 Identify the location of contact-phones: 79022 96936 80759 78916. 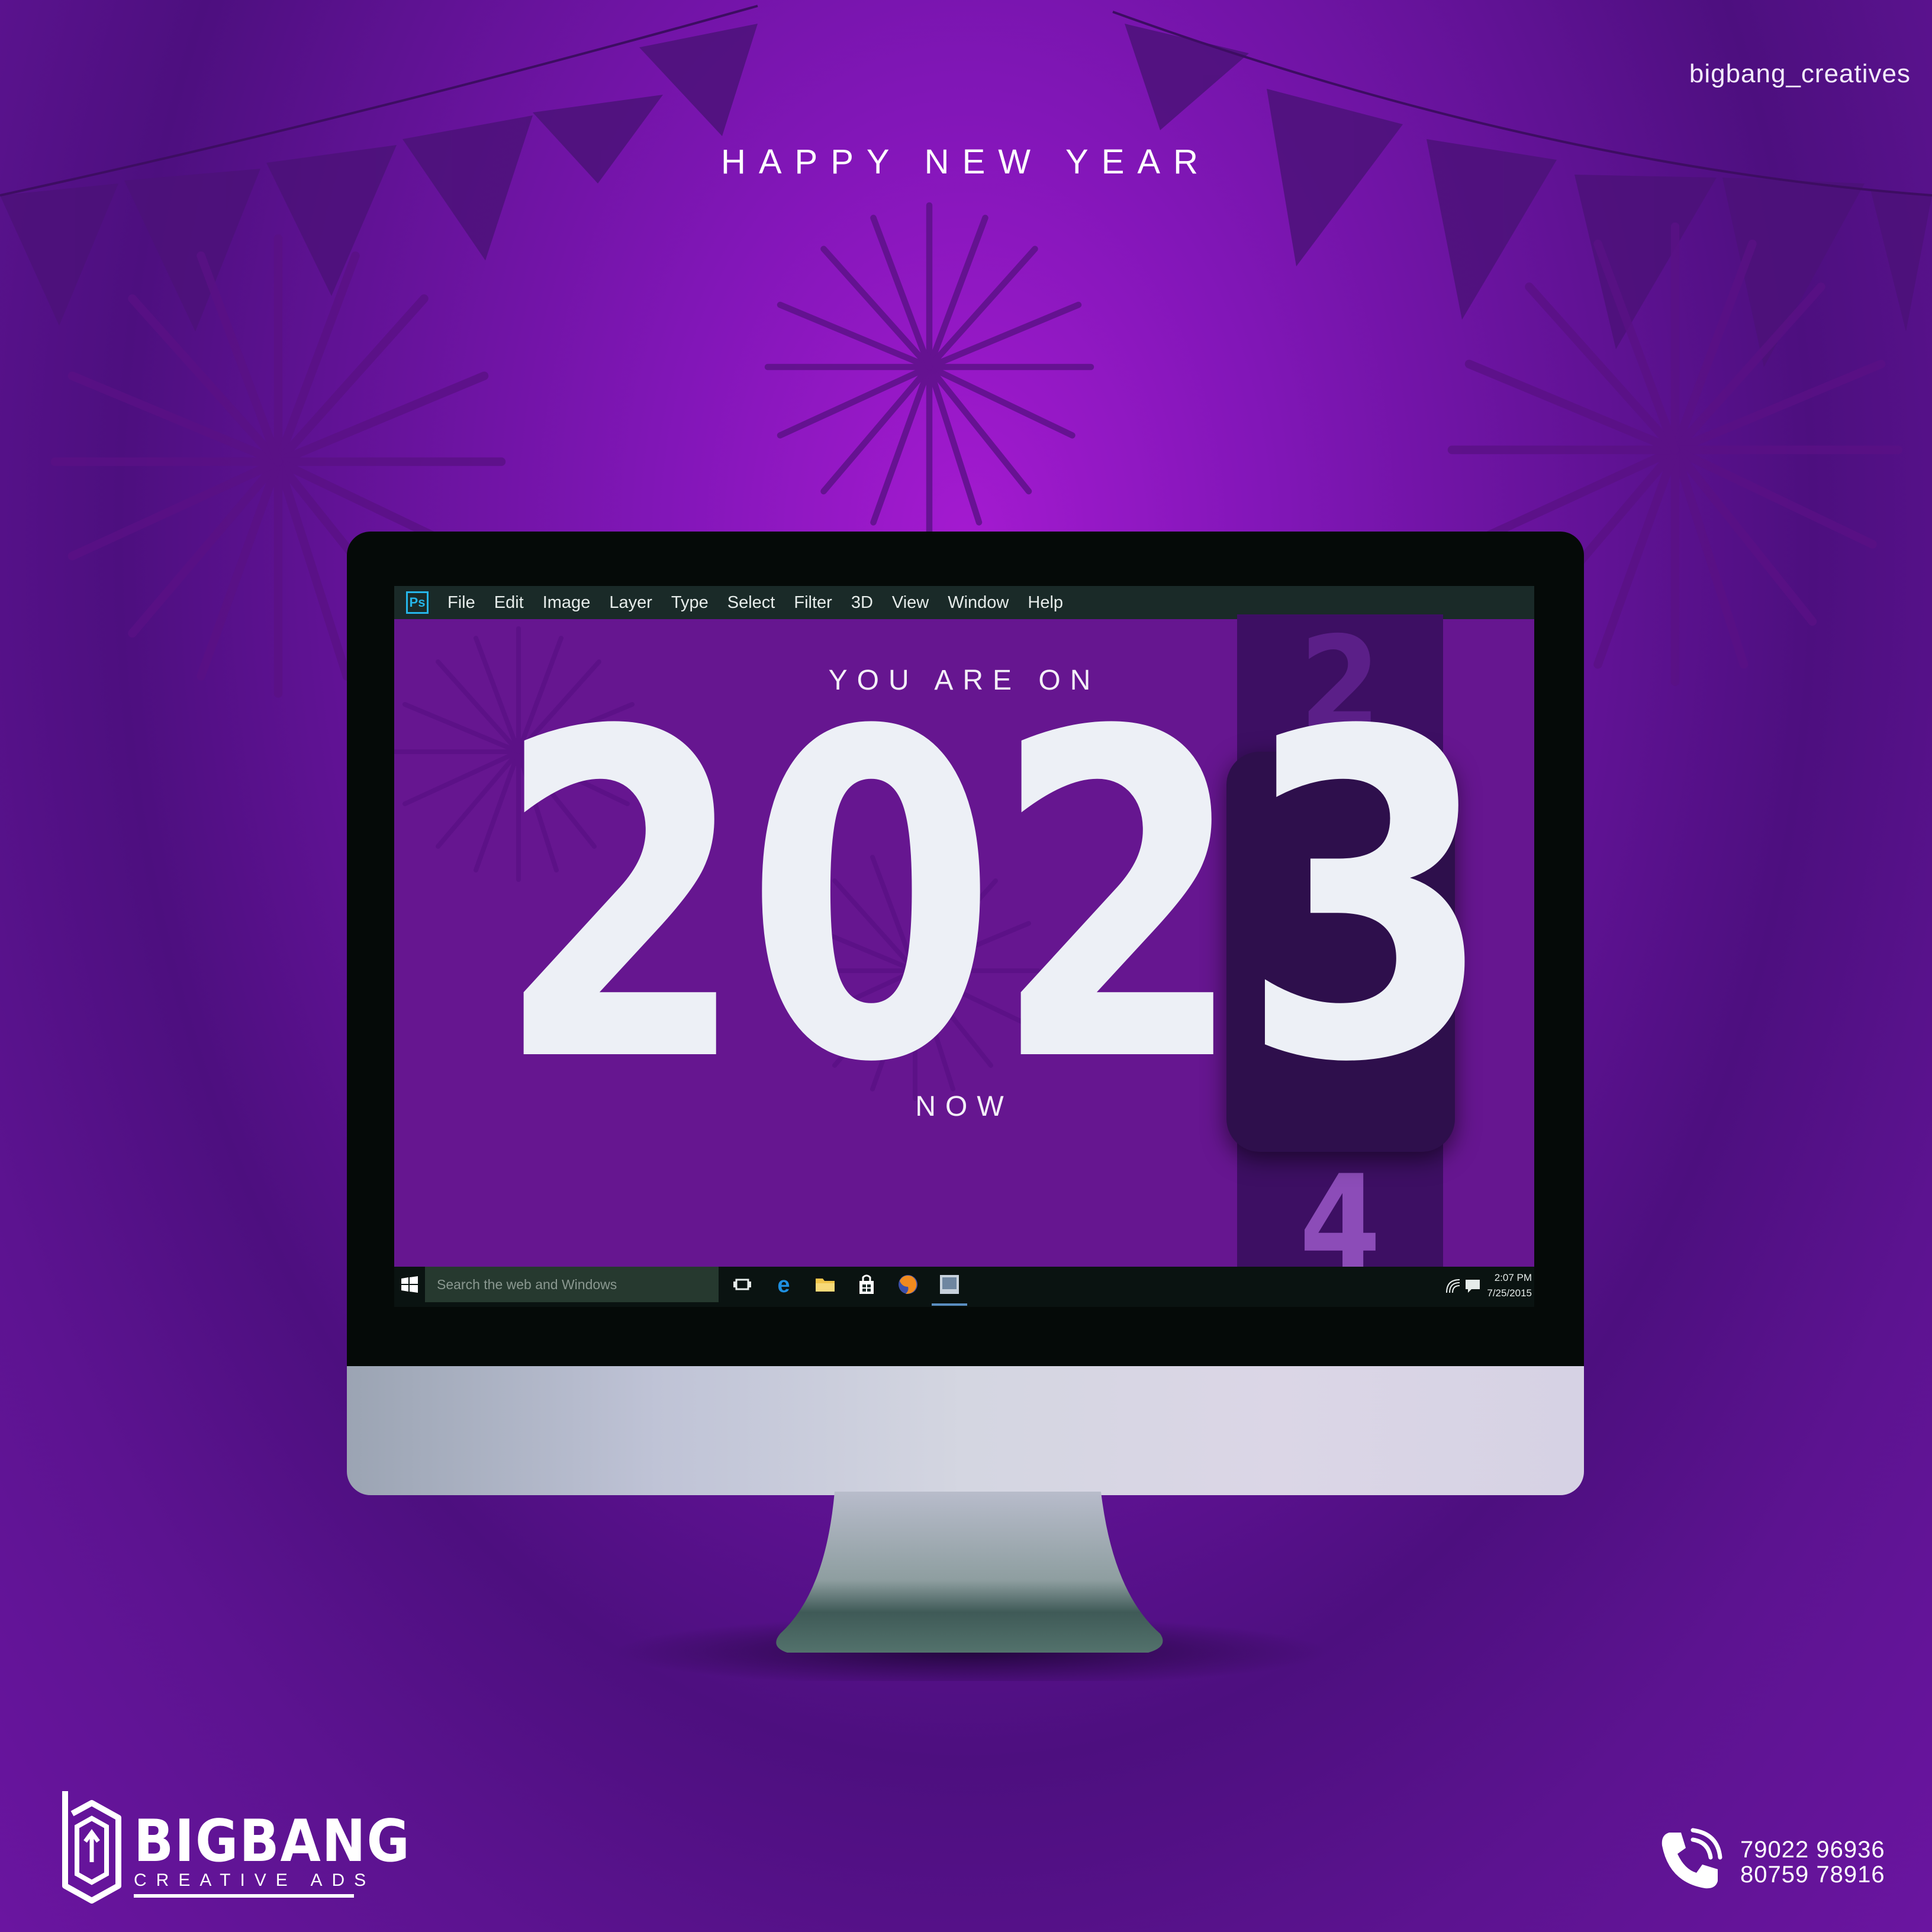
(1813, 1862).